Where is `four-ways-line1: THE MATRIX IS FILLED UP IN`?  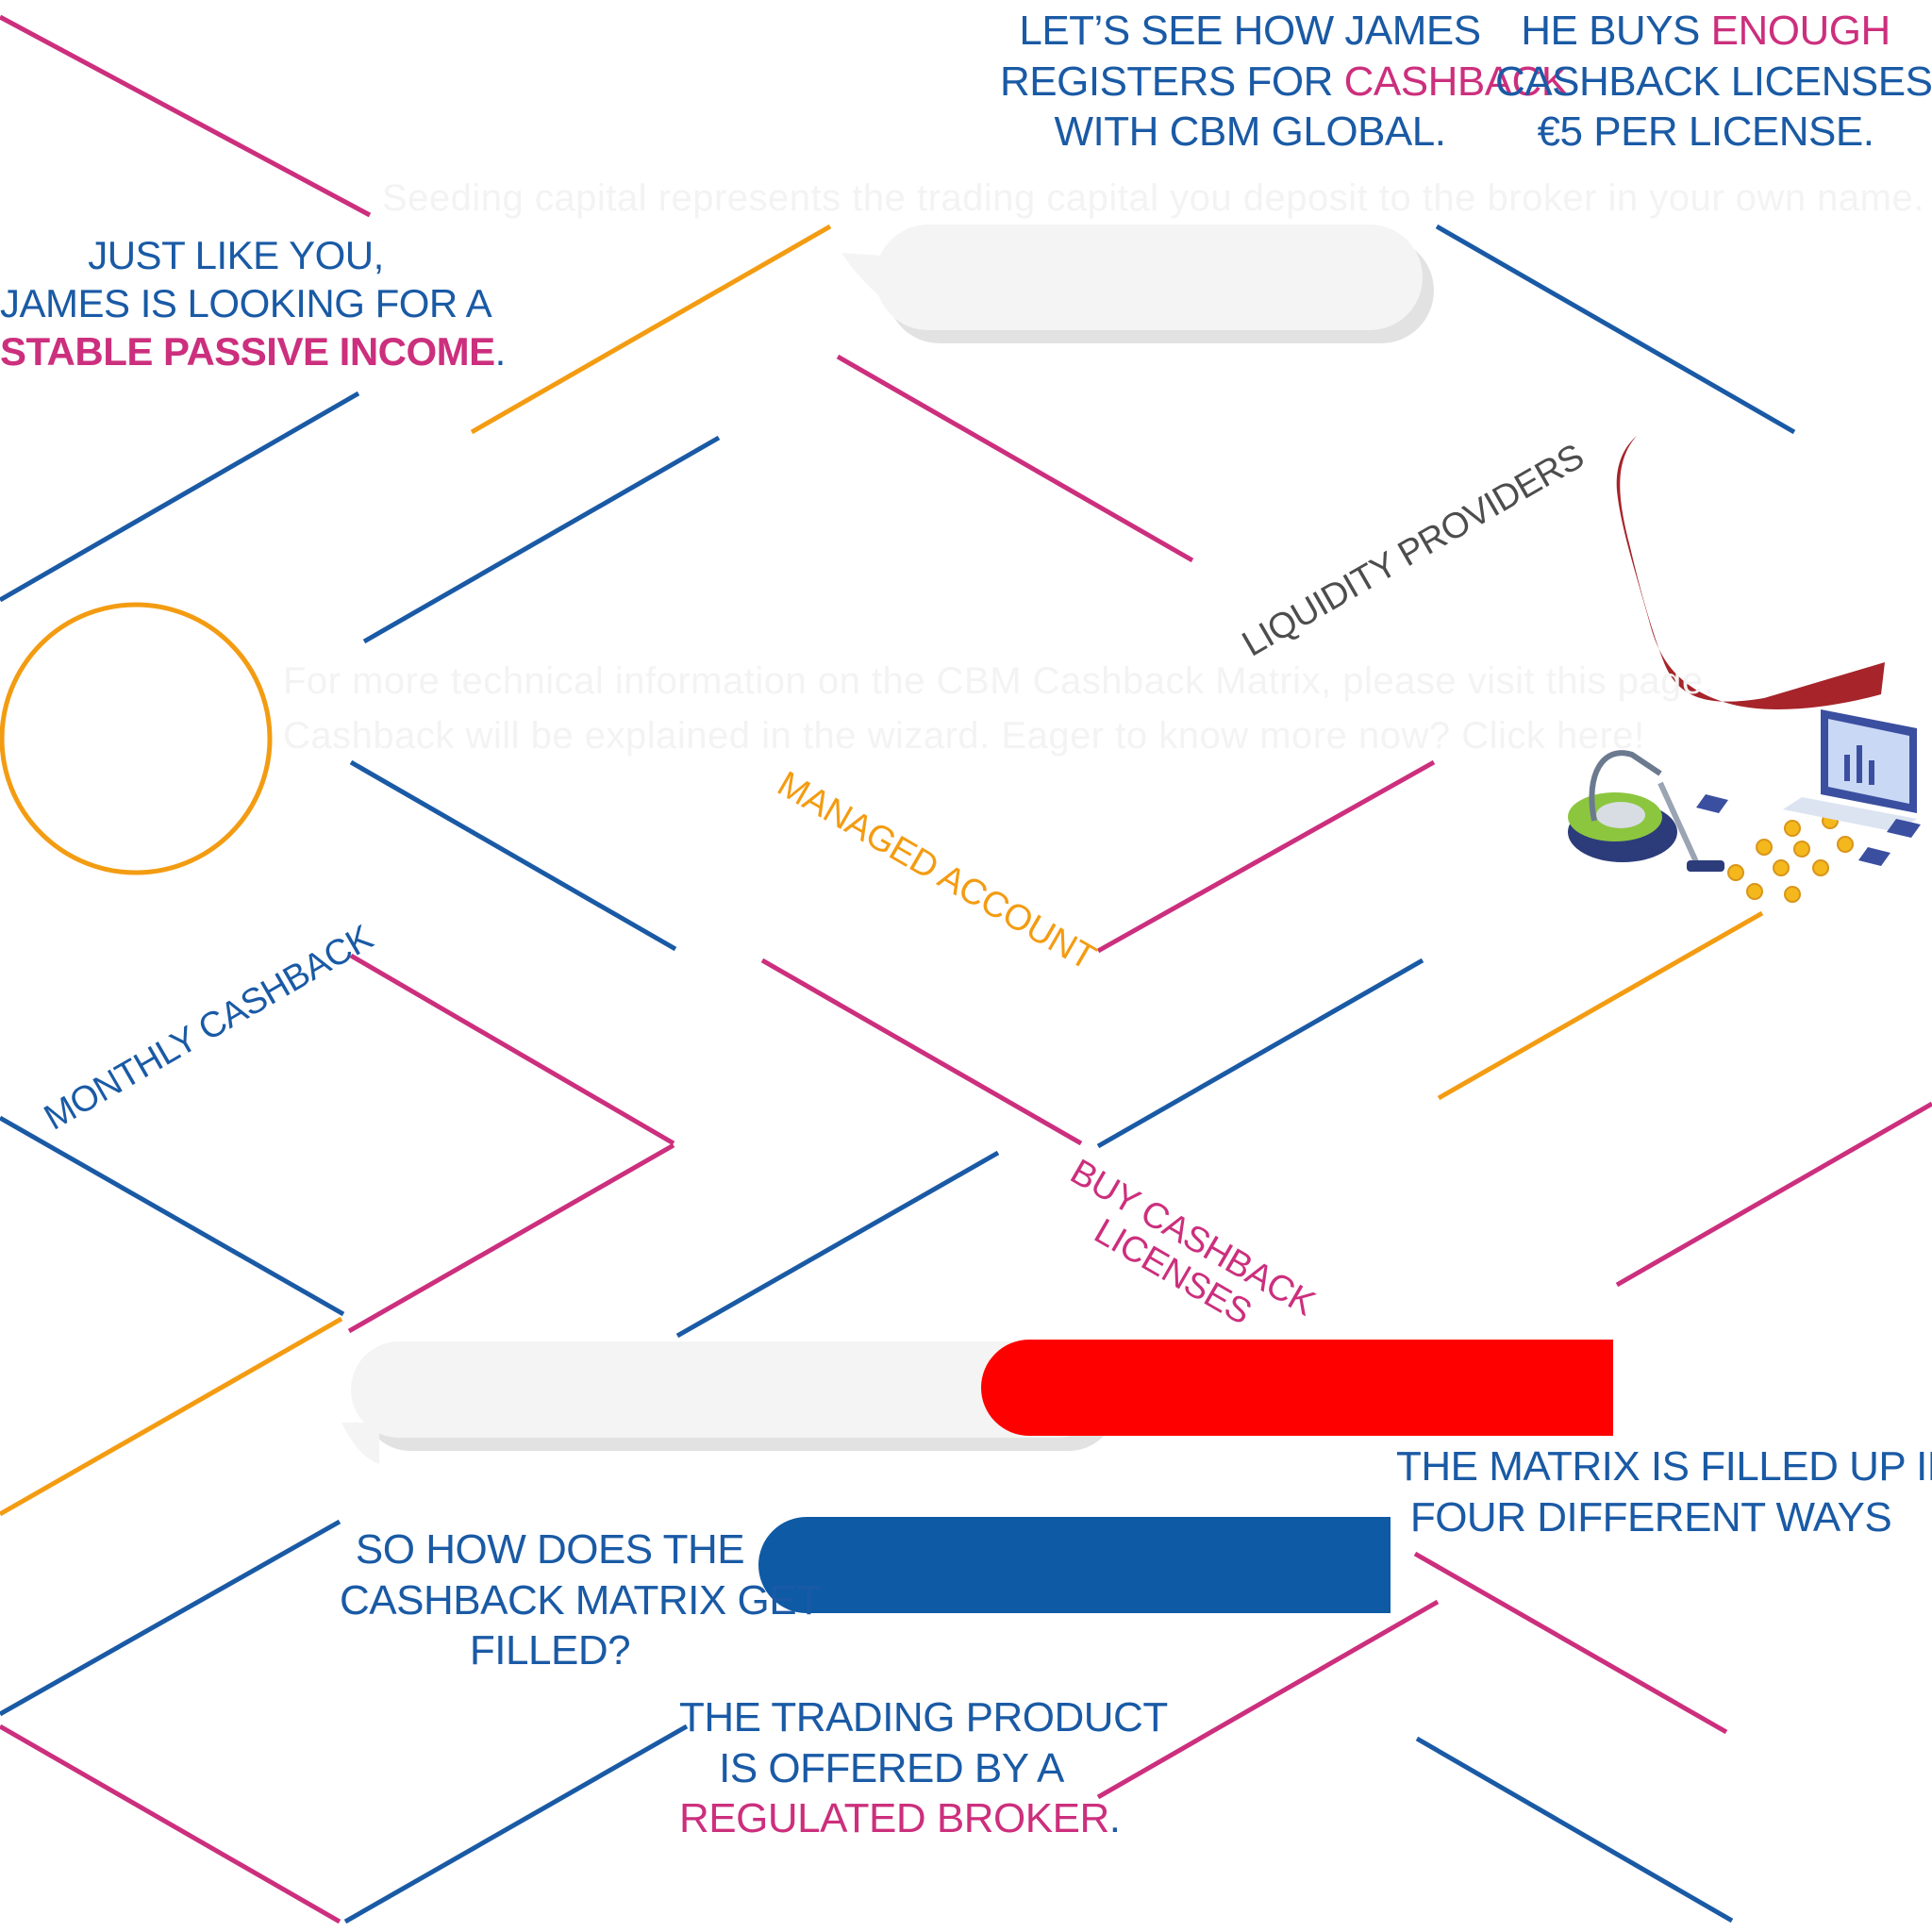
four-ways-line1: THE MATRIX IS FILLED UP IN is located at coordinates (1664, 1466).